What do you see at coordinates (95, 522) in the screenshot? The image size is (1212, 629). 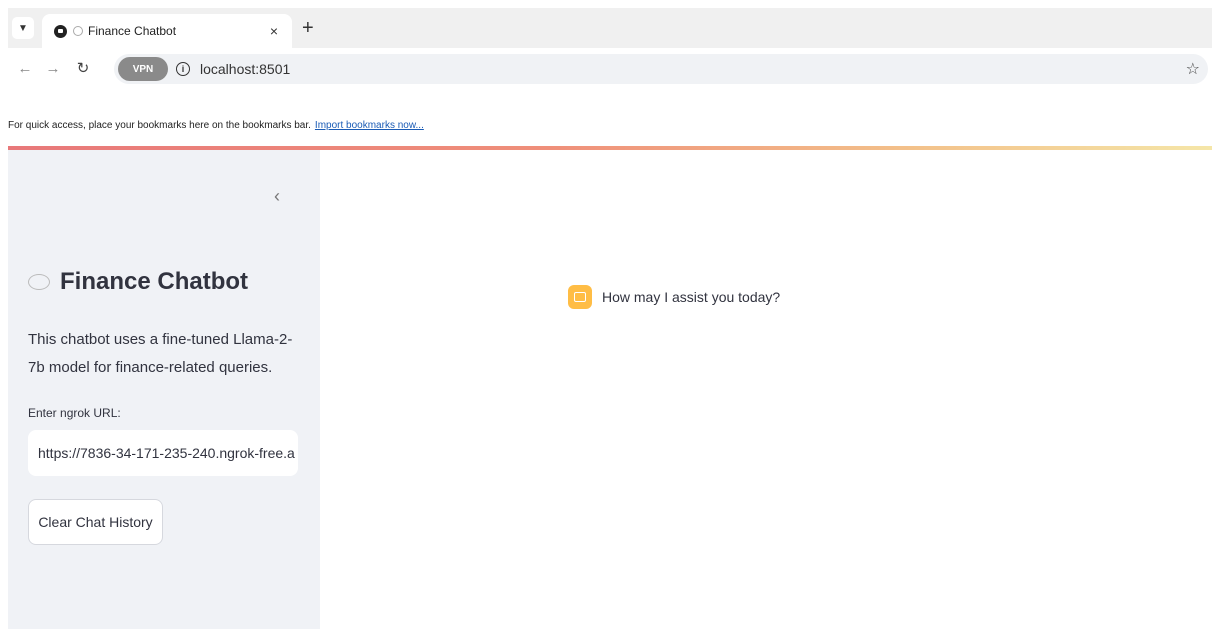 I see `clear-chat-history-button: Clear Chat History` at bounding box center [95, 522].